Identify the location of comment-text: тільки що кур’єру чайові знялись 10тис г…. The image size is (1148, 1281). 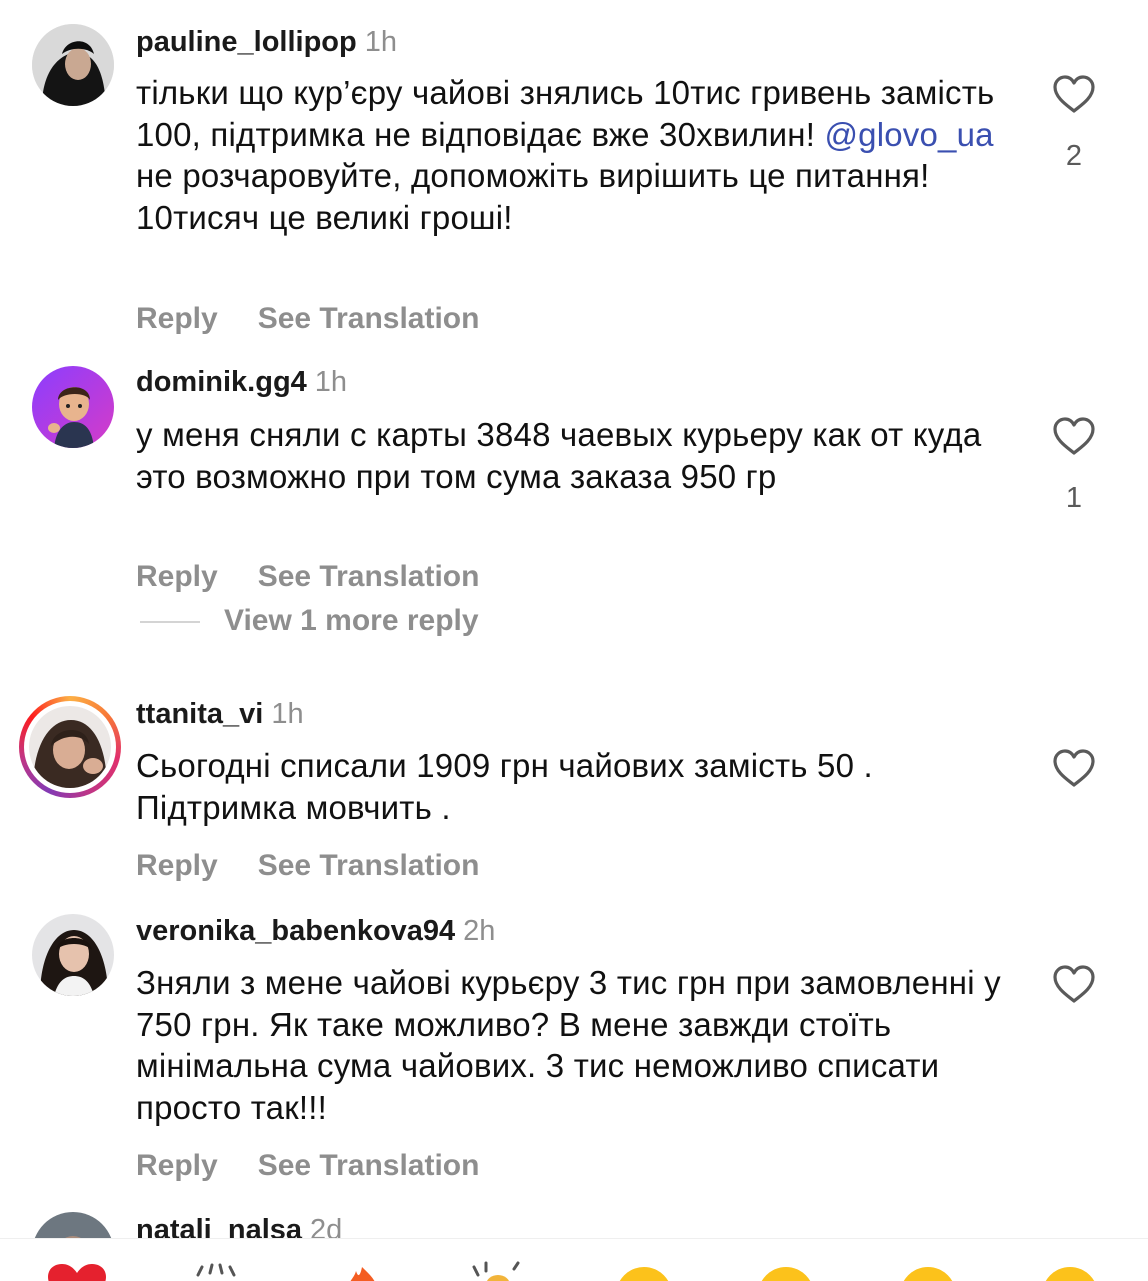
(576, 155).